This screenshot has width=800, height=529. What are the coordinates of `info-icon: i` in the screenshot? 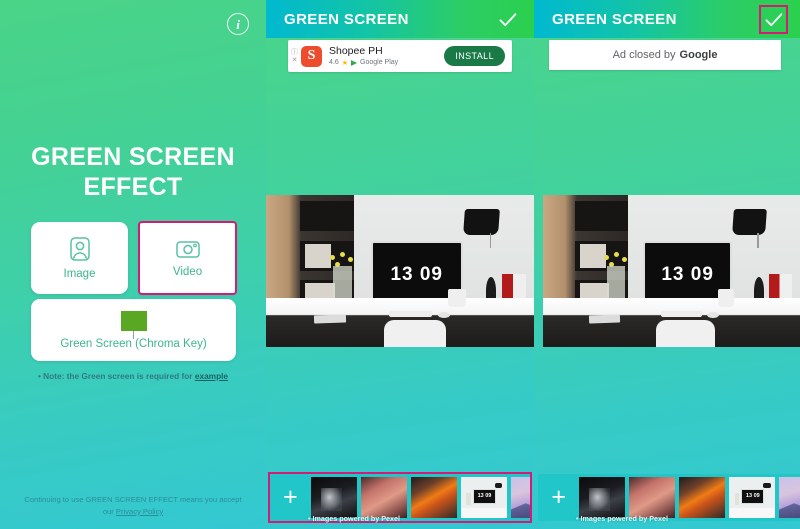 It's located at (238, 24).